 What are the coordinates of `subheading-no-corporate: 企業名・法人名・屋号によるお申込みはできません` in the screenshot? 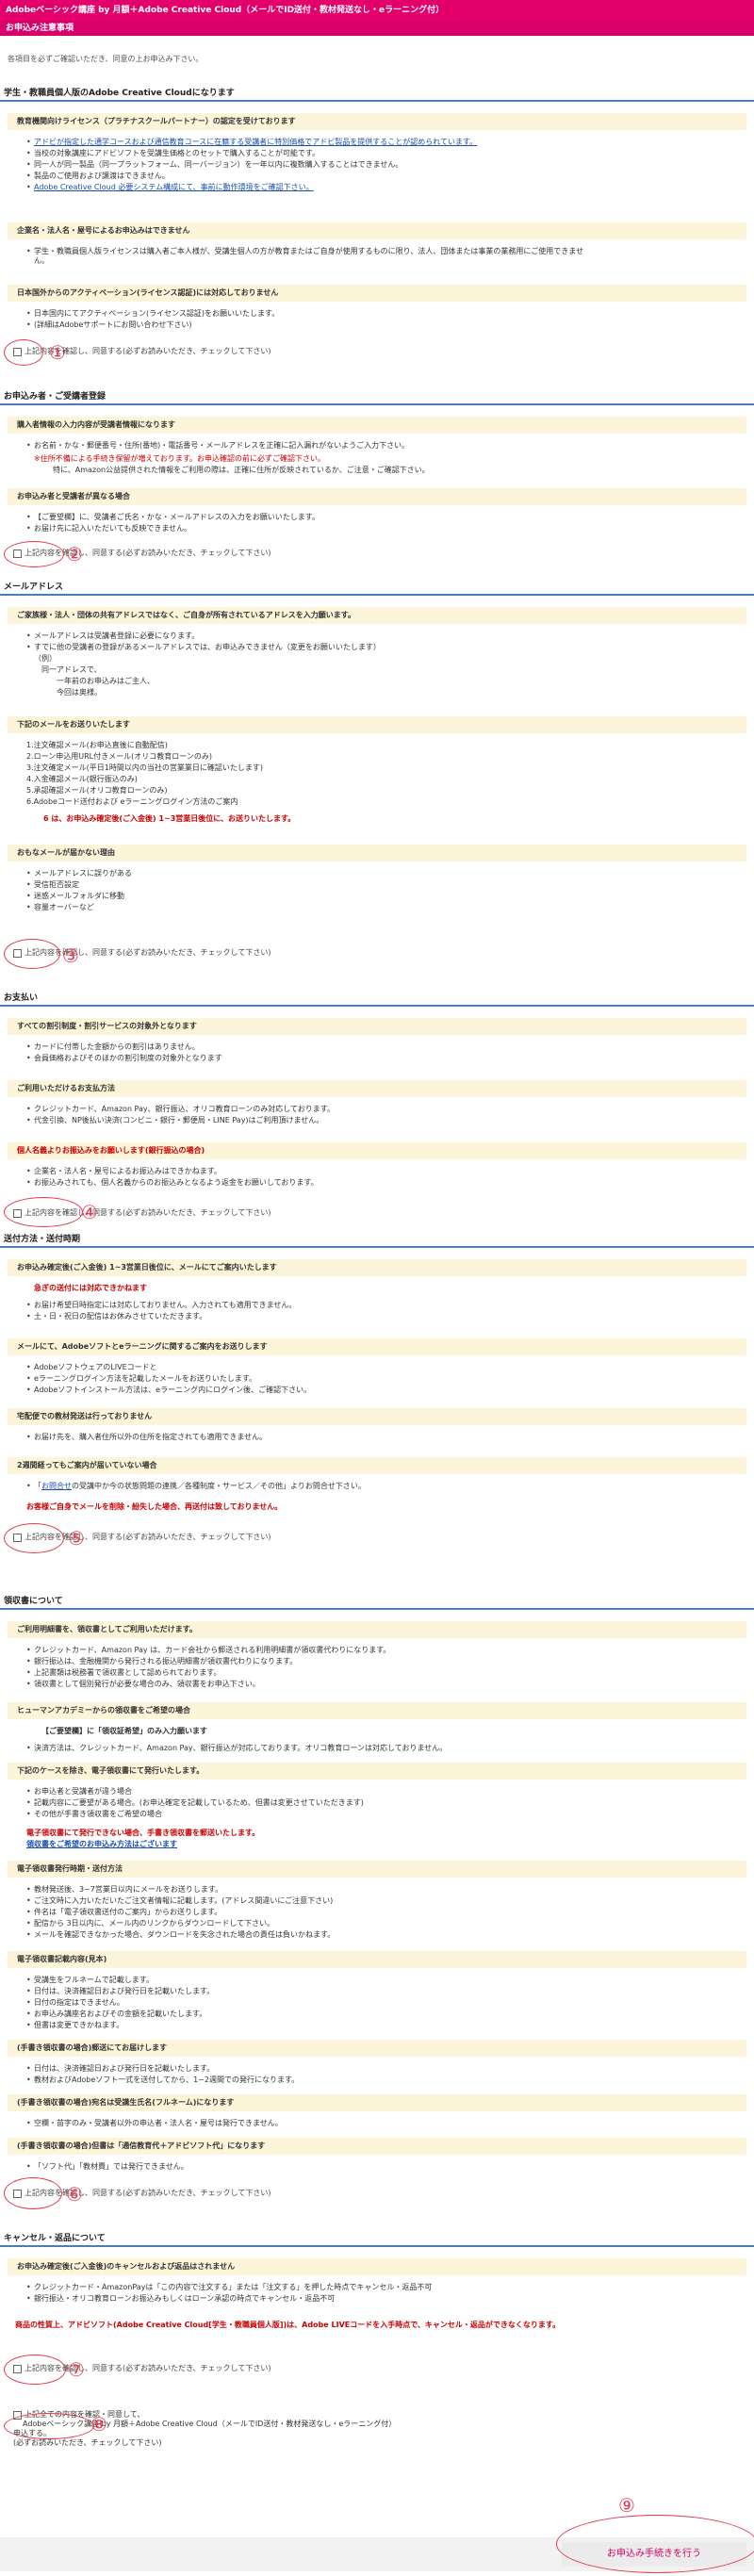 It's located at (377, 230).